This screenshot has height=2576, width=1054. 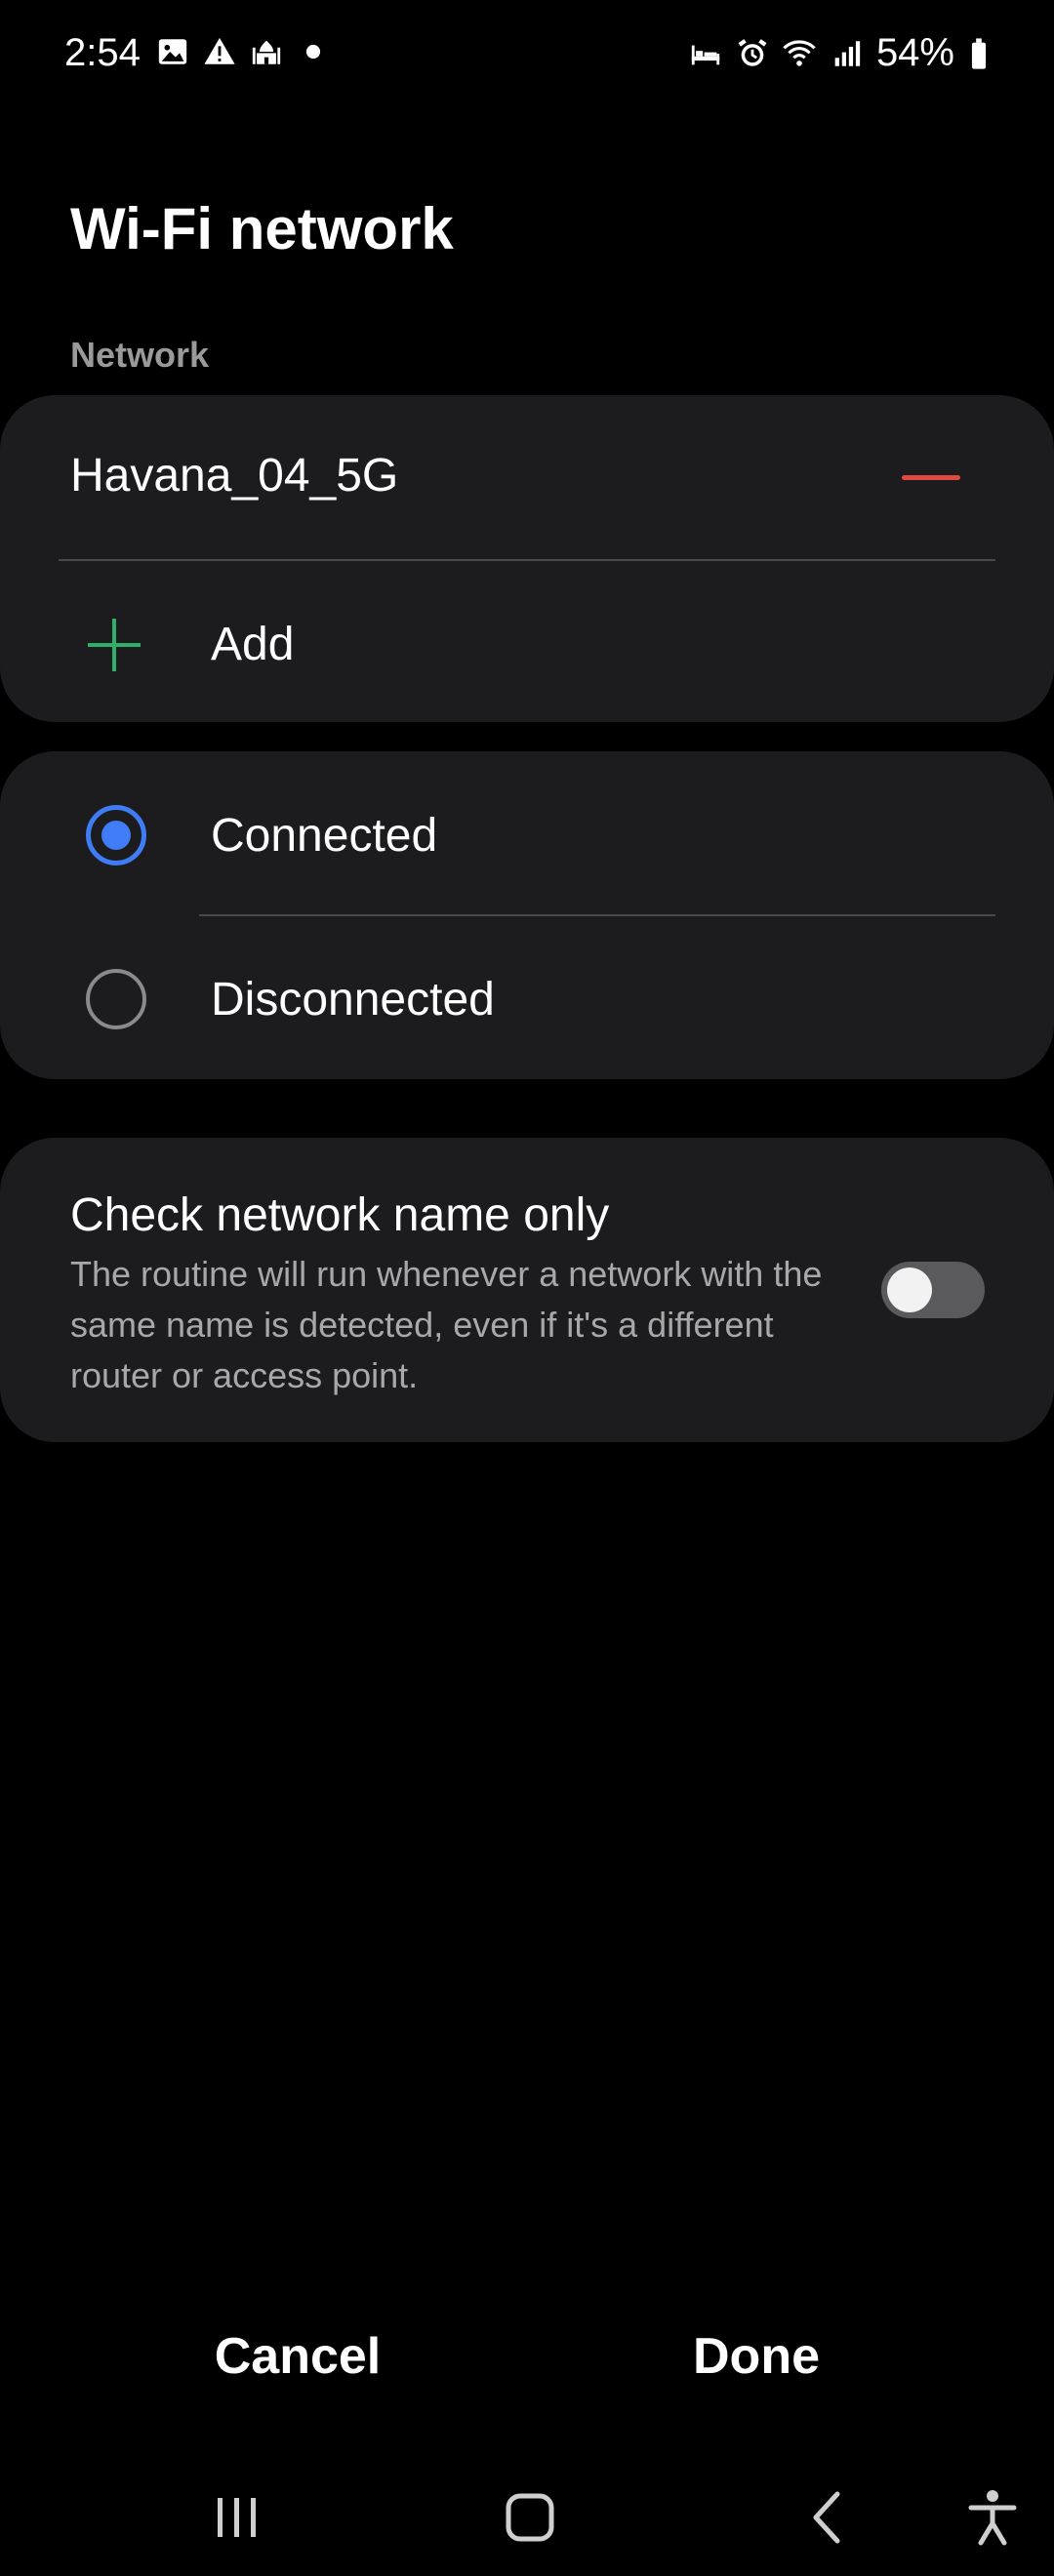 What do you see at coordinates (527, 641) in the screenshot?
I see `add-network-button: Add` at bounding box center [527, 641].